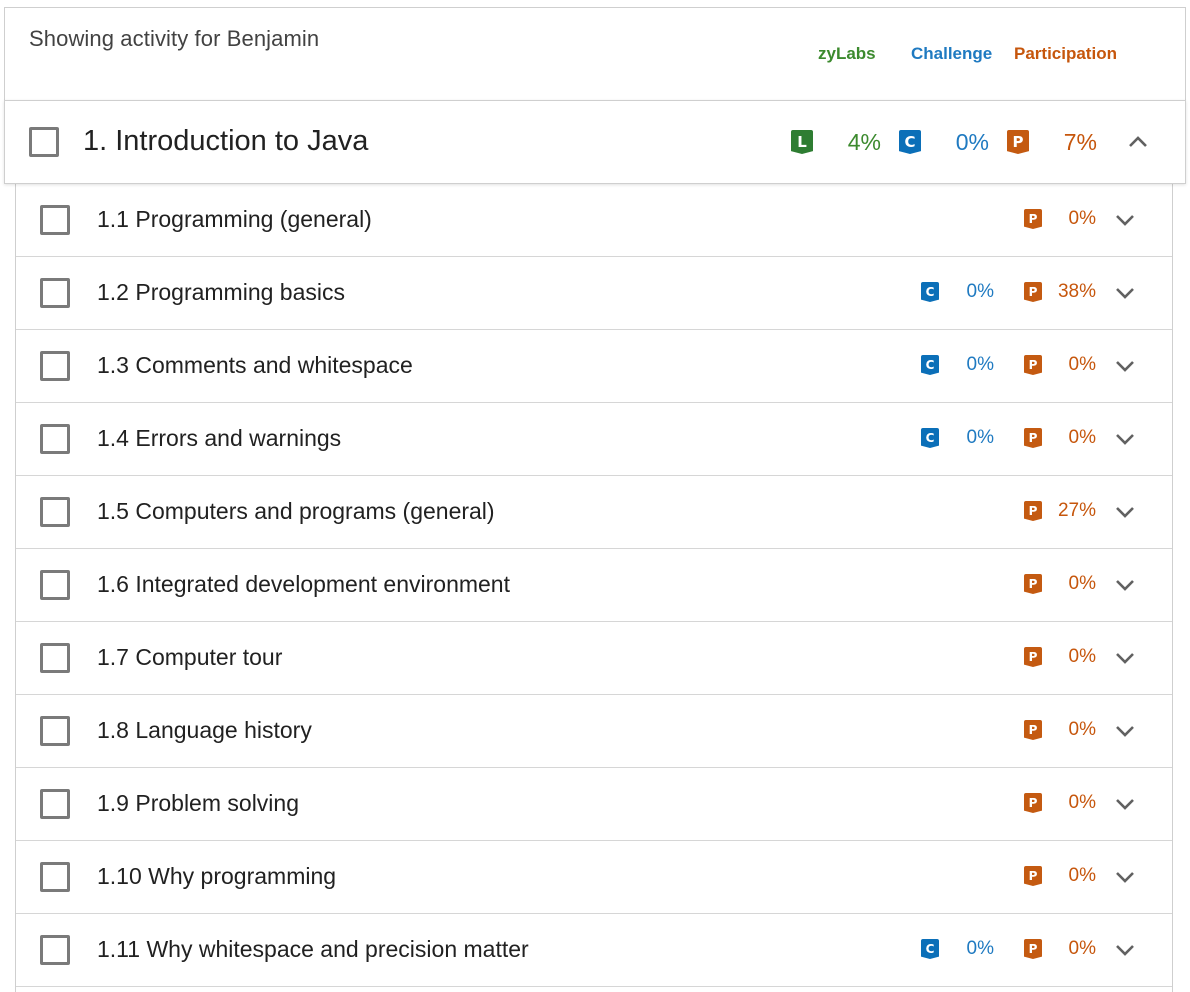 This screenshot has width=1190, height=992. Describe the element at coordinates (972, 142) in the screenshot. I see `chapter-challenge-pct: 0%` at that location.